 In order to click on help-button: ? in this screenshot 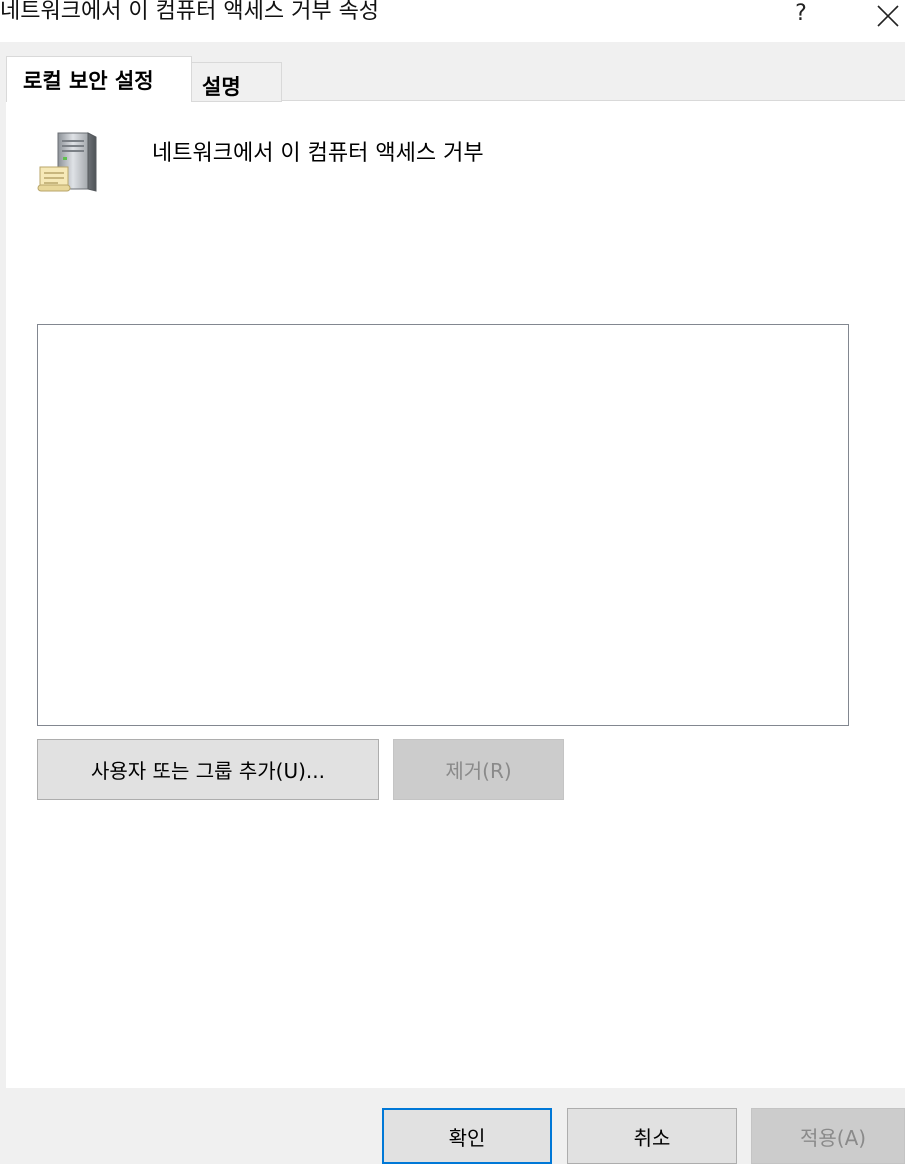, I will do `click(801, 14)`.